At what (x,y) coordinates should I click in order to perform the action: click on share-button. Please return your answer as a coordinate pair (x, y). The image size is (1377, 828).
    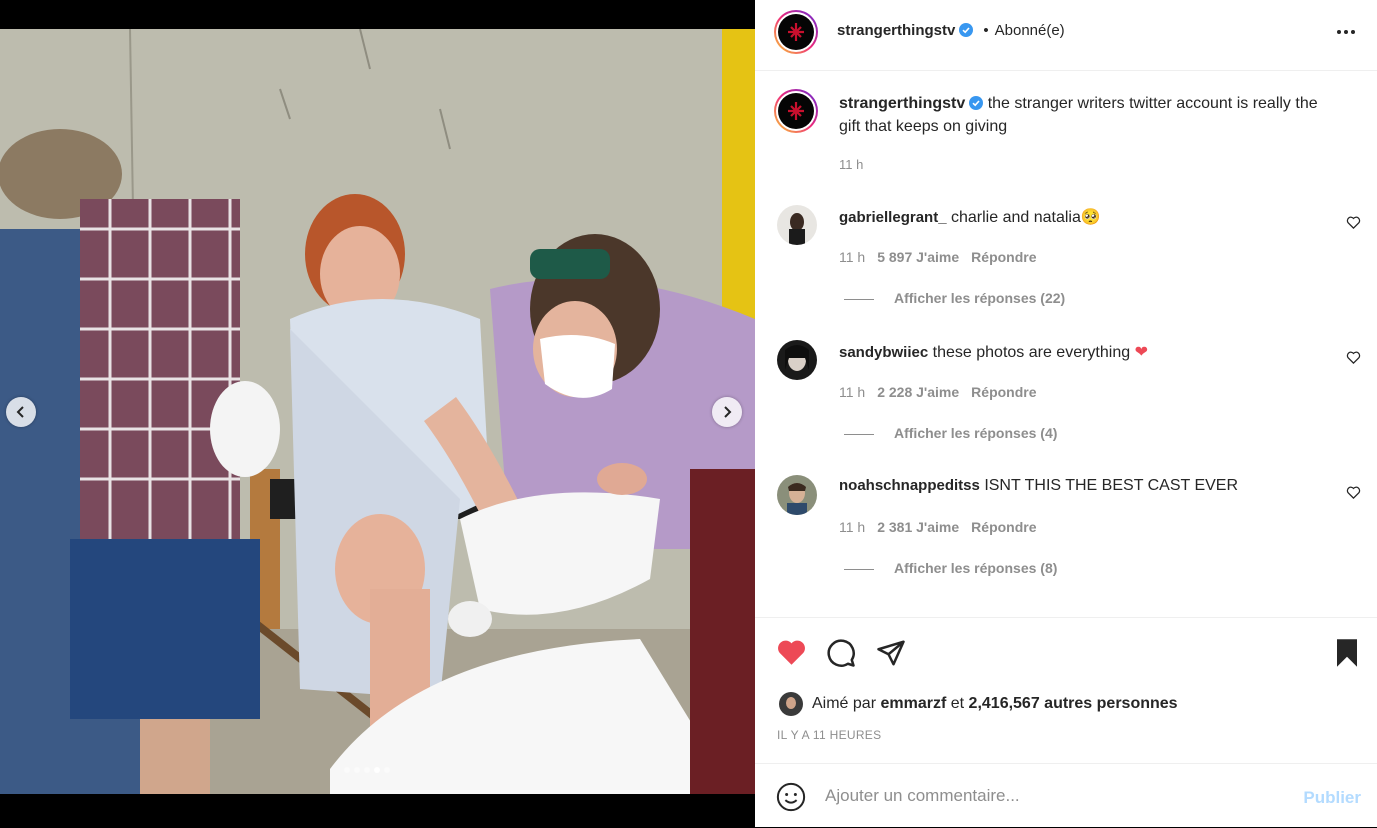
    Looking at the image, I should click on (891, 655).